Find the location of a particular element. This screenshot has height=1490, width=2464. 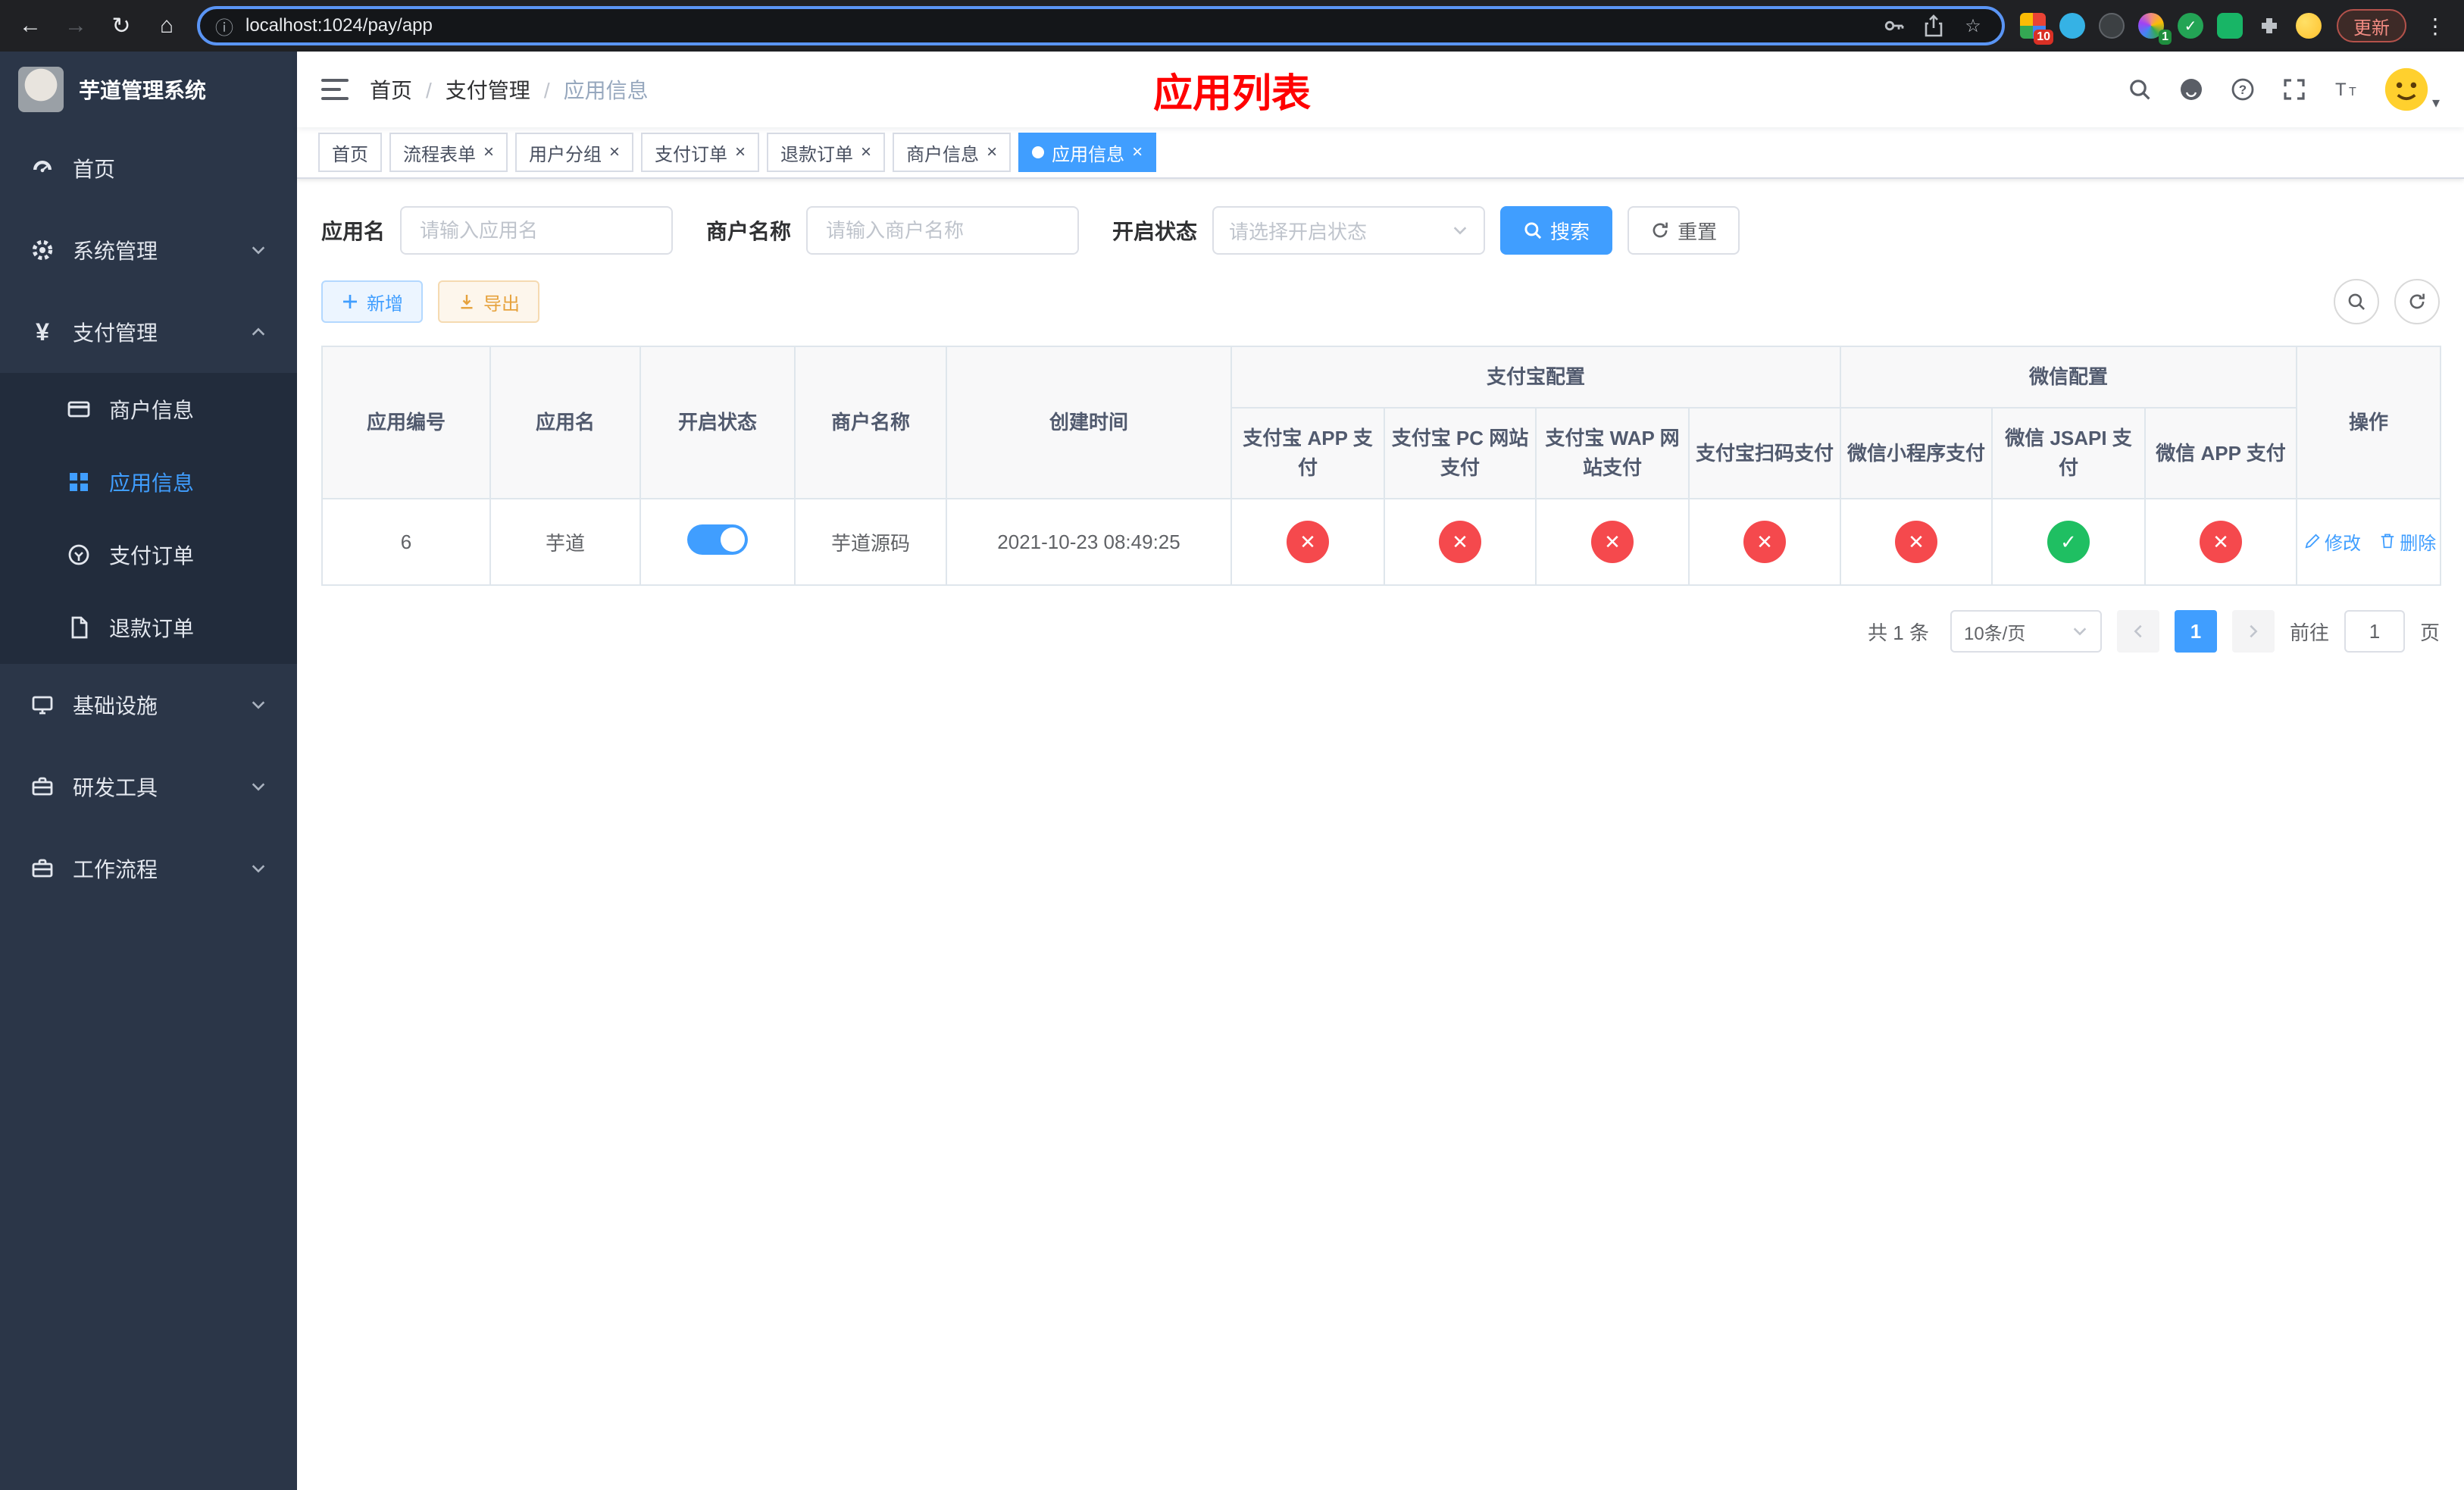

search-form: 应用名 商户名称 开启状态 请选择开启状态 搜索 重置 is located at coordinates (1380, 230).